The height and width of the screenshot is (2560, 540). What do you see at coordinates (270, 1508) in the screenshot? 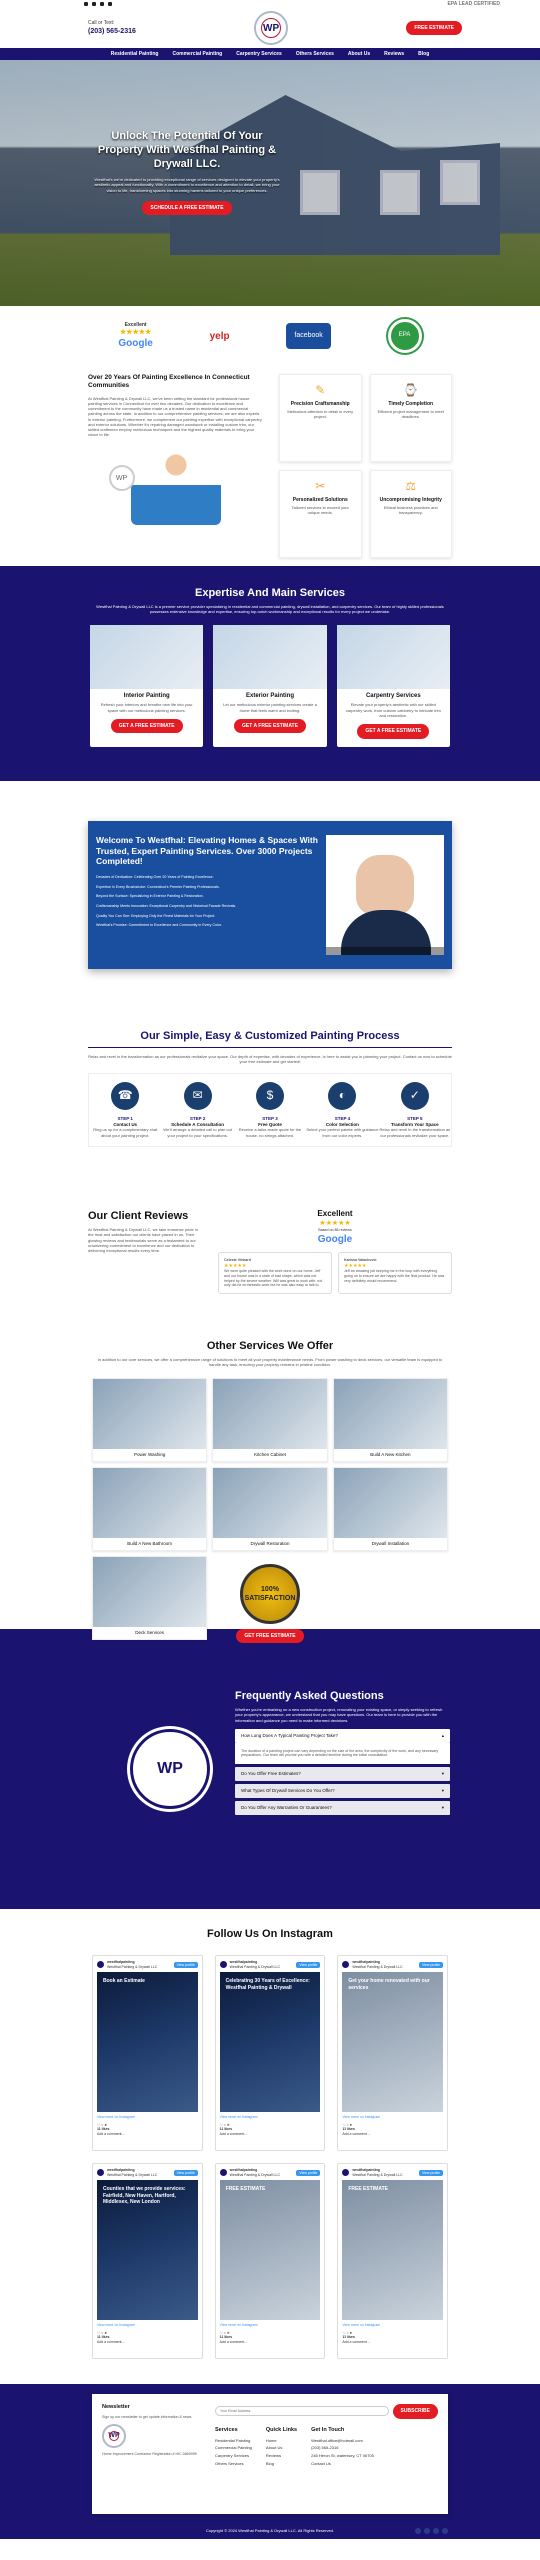
I see `service-tile: Drywall Restoration` at bounding box center [270, 1508].